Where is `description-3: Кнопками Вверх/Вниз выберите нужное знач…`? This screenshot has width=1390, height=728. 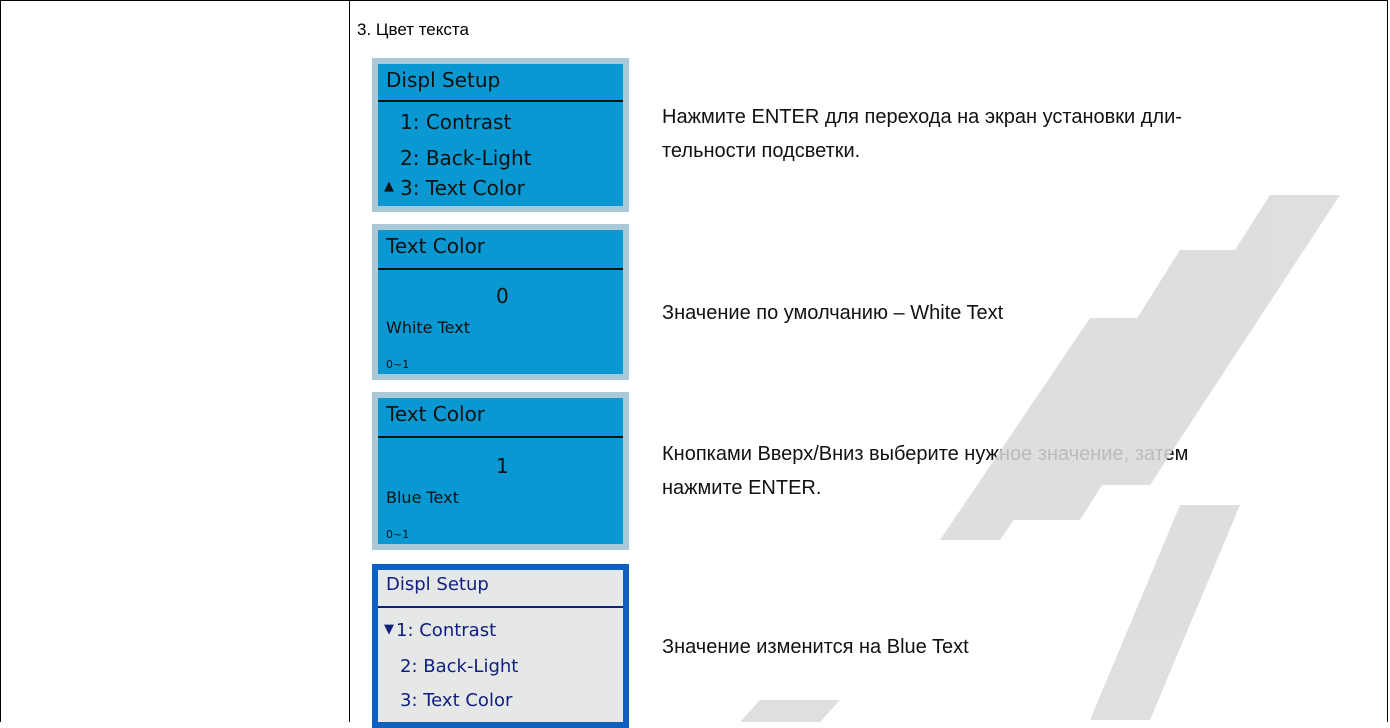 description-3: Кнопками Вверх/Вниз выберите нужное знач… is located at coordinates (925, 471).